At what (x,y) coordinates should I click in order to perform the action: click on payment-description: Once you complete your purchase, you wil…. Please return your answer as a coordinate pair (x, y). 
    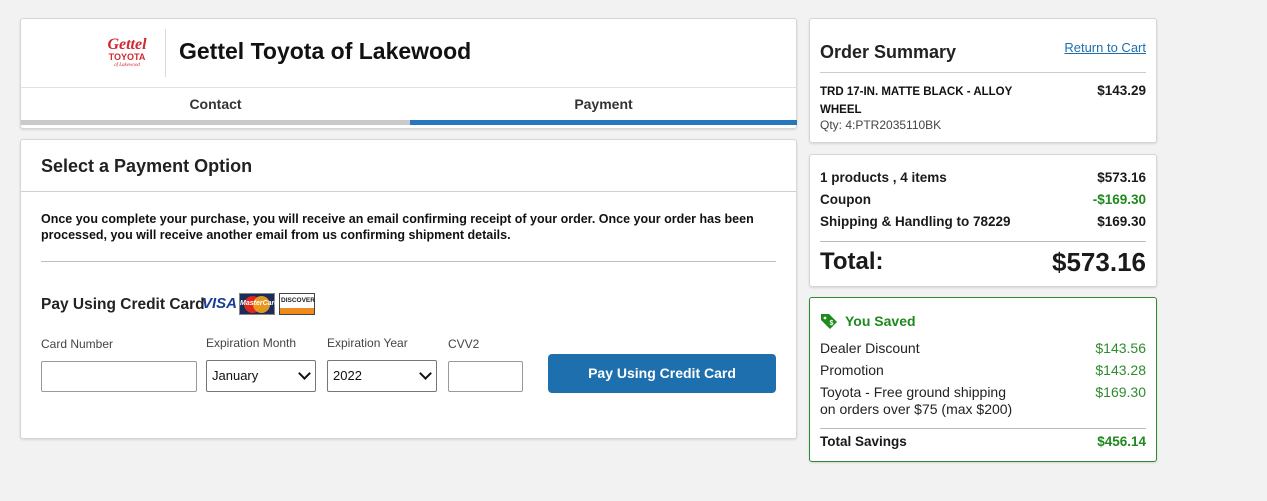
    Looking at the image, I should click on (397, 227).